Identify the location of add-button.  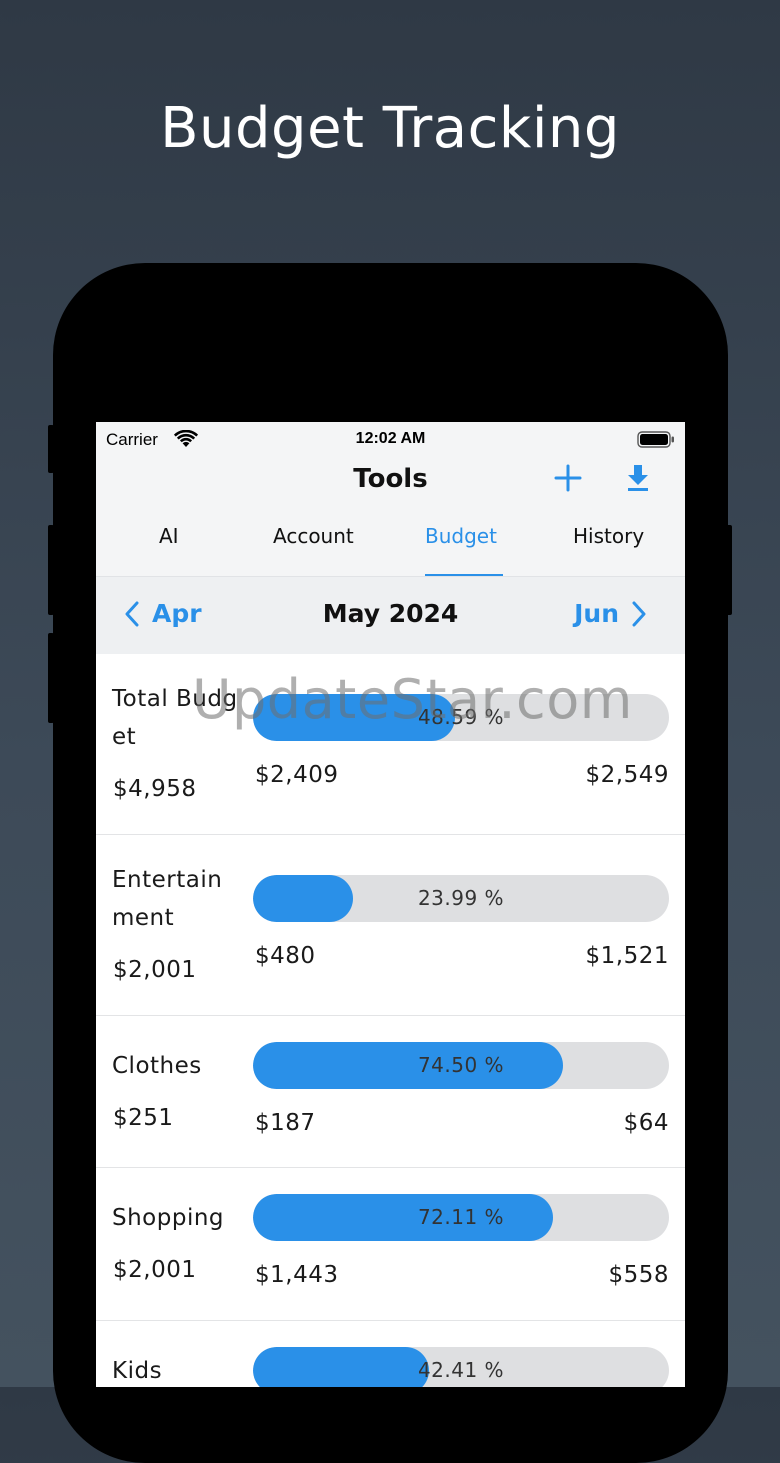
(568, 478).